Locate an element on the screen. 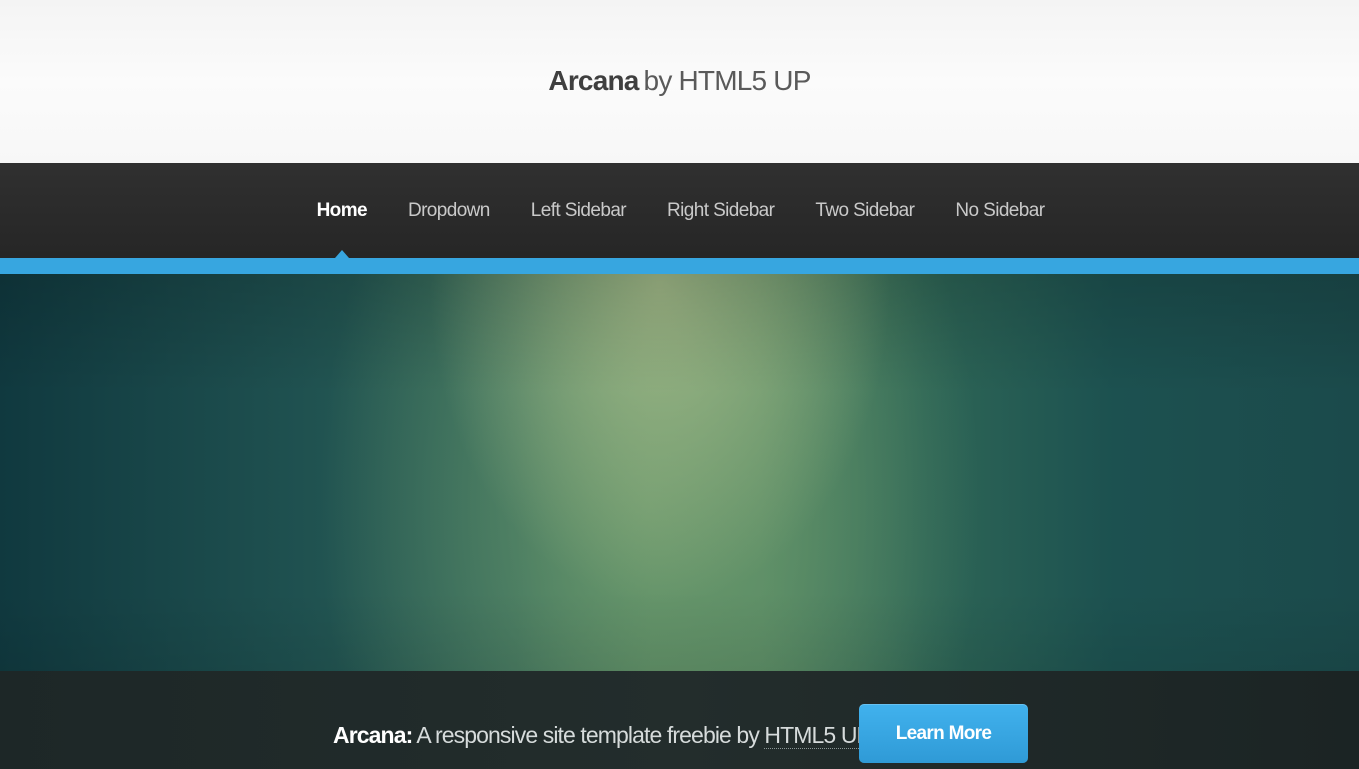  nav-item-label: No Sidebar is located at coordinates (1000, 210).